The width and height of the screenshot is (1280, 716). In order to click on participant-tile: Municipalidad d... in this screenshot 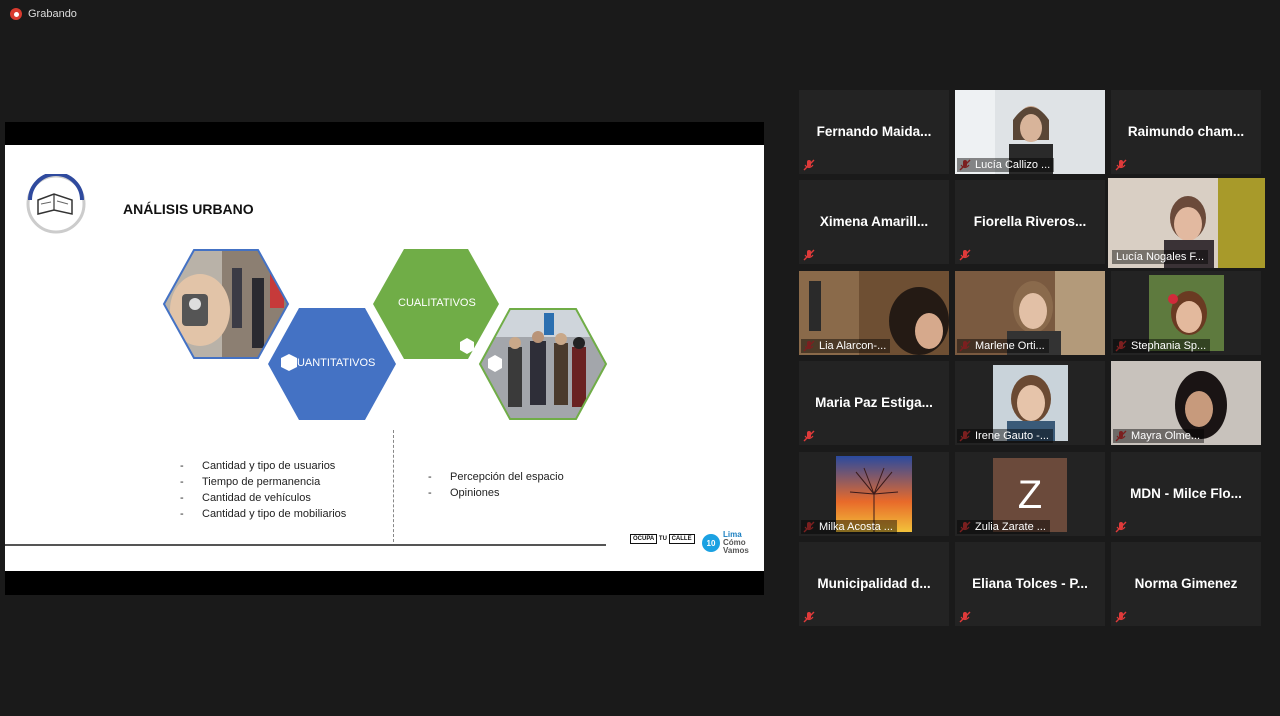, I will do `click(874, 584)`.